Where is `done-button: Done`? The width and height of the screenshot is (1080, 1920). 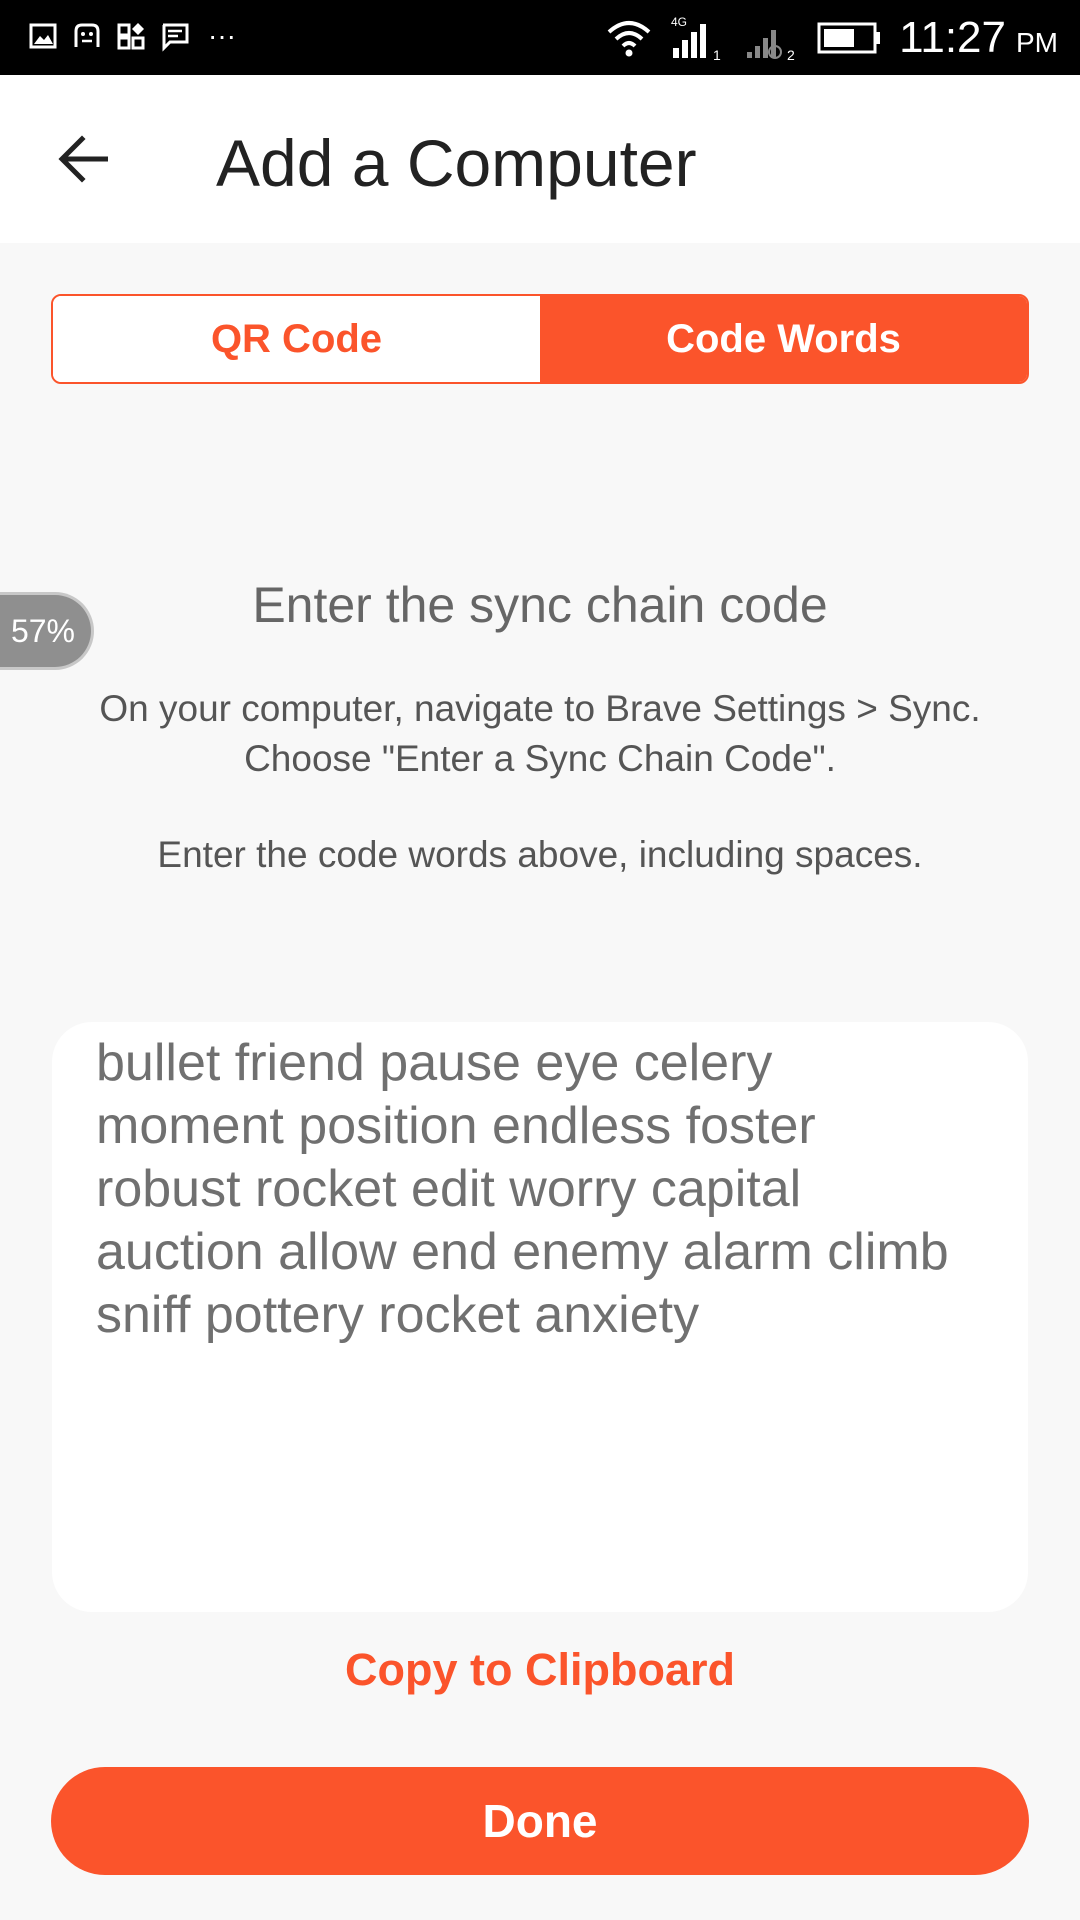
done-button: Done is located at coordinates (540, 1821).